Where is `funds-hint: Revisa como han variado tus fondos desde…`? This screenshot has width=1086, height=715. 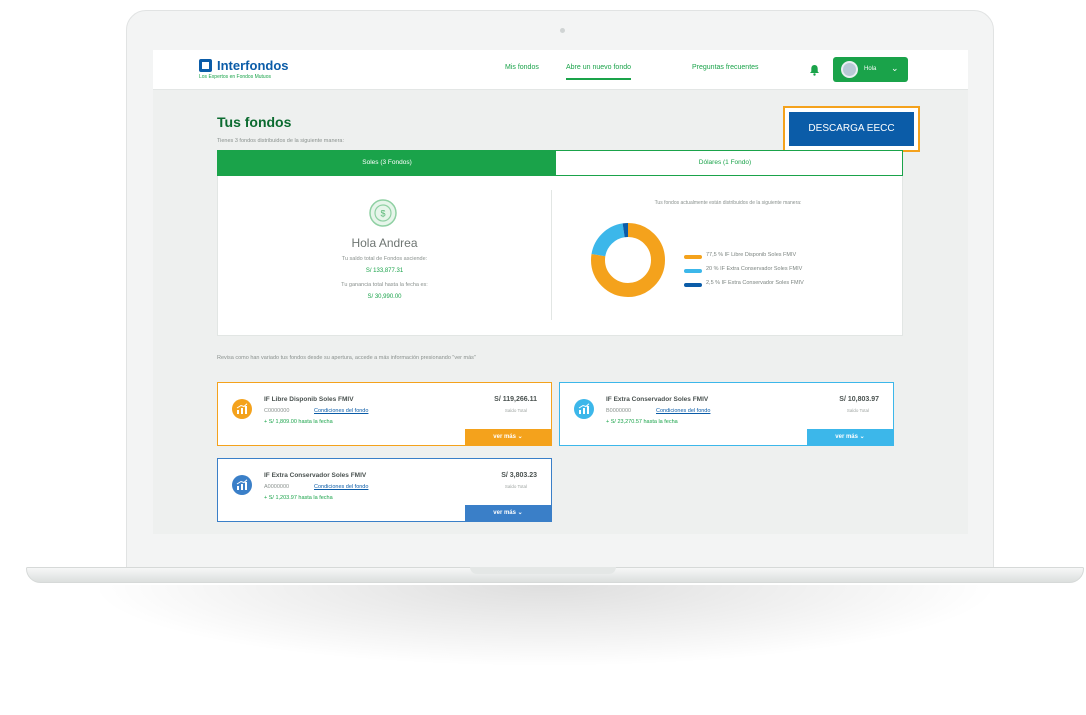 funds-hint: Revisa como han variado tus fondos desde… is located at coordinates (346, 358).